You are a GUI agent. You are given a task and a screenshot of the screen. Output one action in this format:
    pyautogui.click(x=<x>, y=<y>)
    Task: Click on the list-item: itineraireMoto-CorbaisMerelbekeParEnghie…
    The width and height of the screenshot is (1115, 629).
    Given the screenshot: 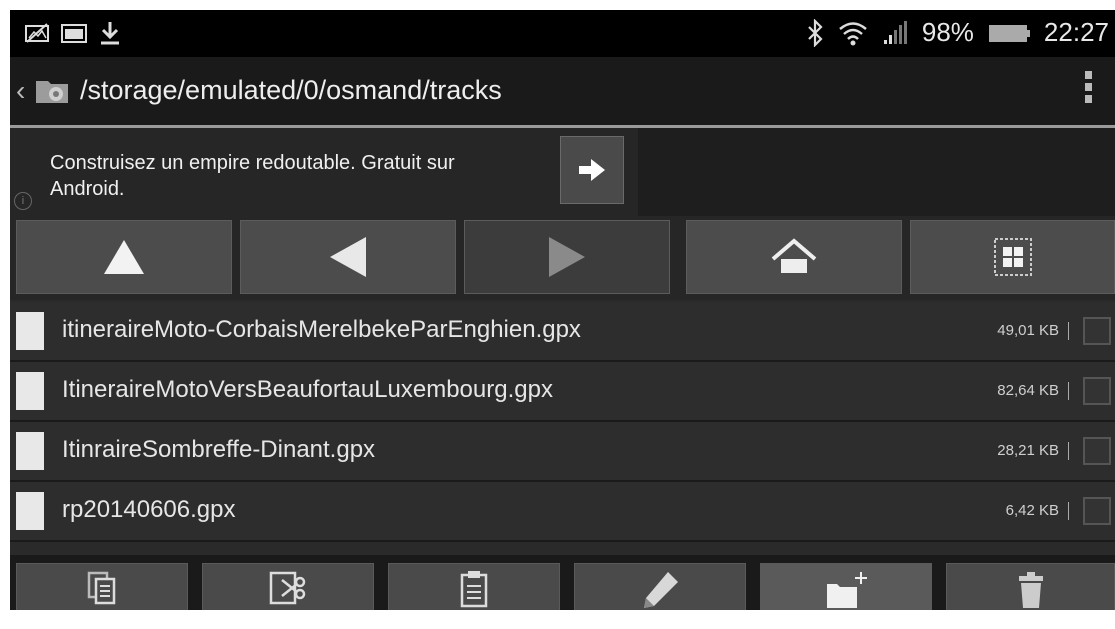 What is the action you would take?
    pyautogui.click(x=562, y=332)
    